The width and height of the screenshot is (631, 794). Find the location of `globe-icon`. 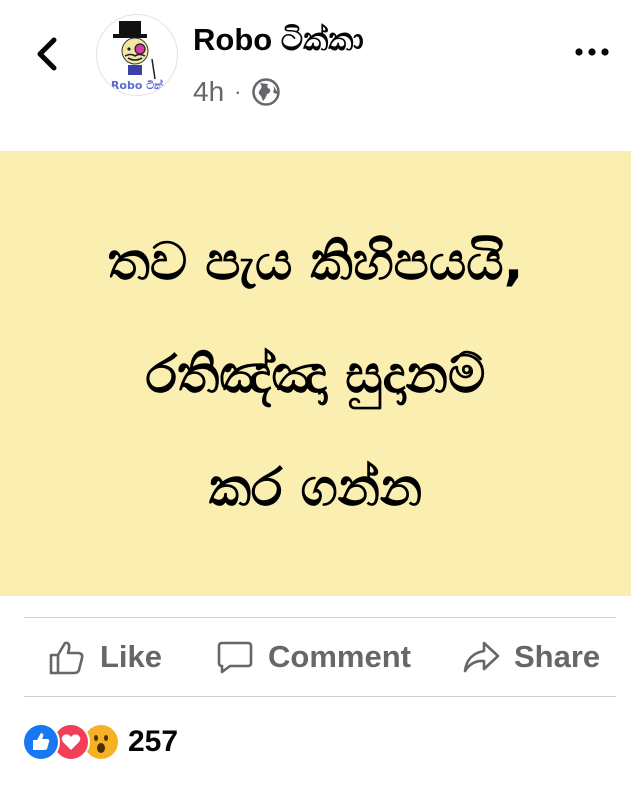

globe-icon is located at coordinates (266, 92).